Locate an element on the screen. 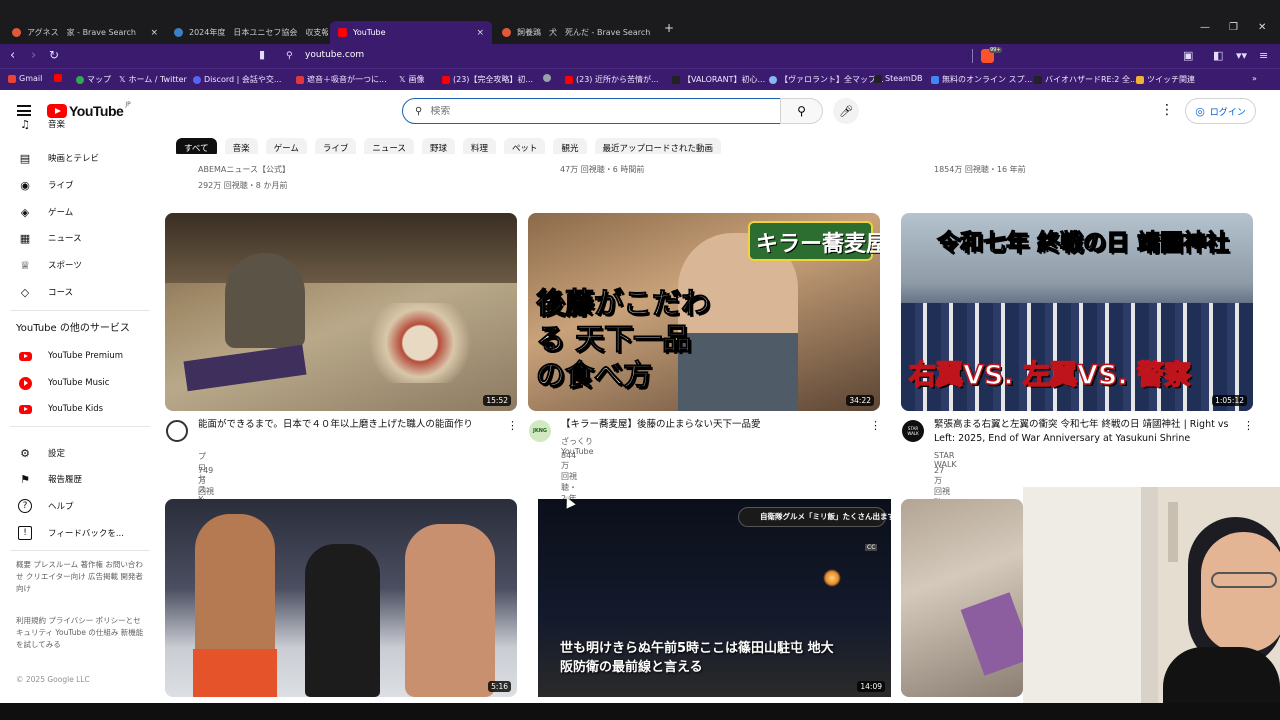 The height and width of the screenshot is (720, 1280). live-icon: ◉ is located at coordinates (25, 185).